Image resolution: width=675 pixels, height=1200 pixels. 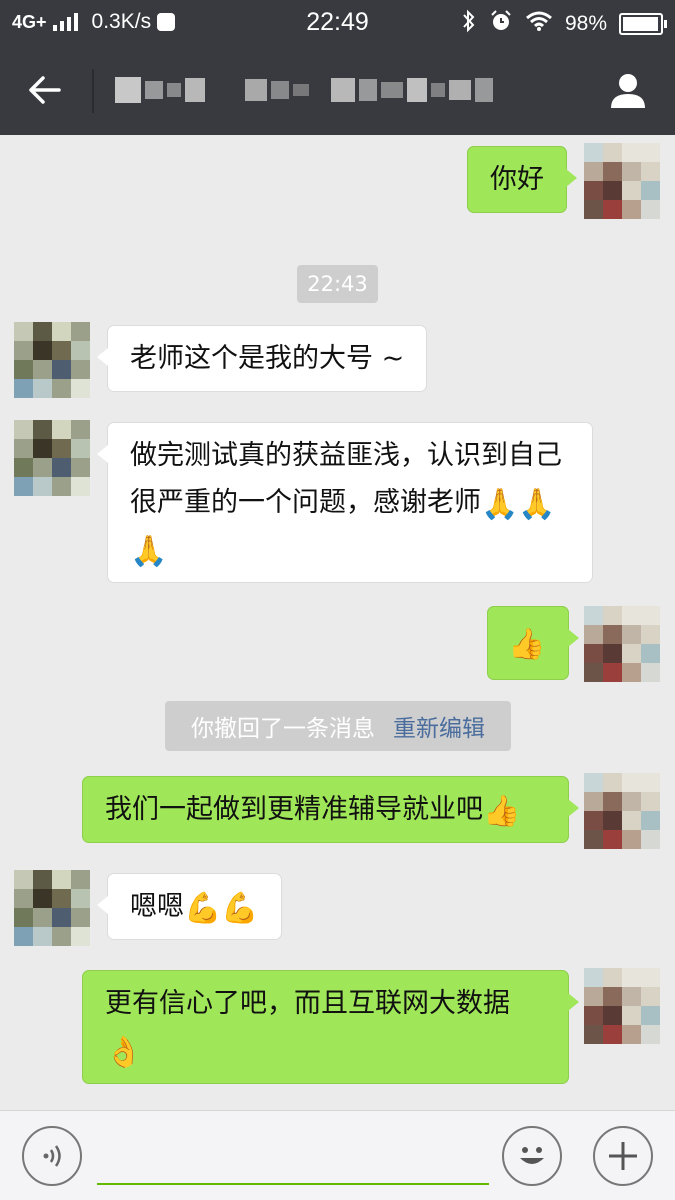 I want to click on voice-button, so click(x=52, y=1156).